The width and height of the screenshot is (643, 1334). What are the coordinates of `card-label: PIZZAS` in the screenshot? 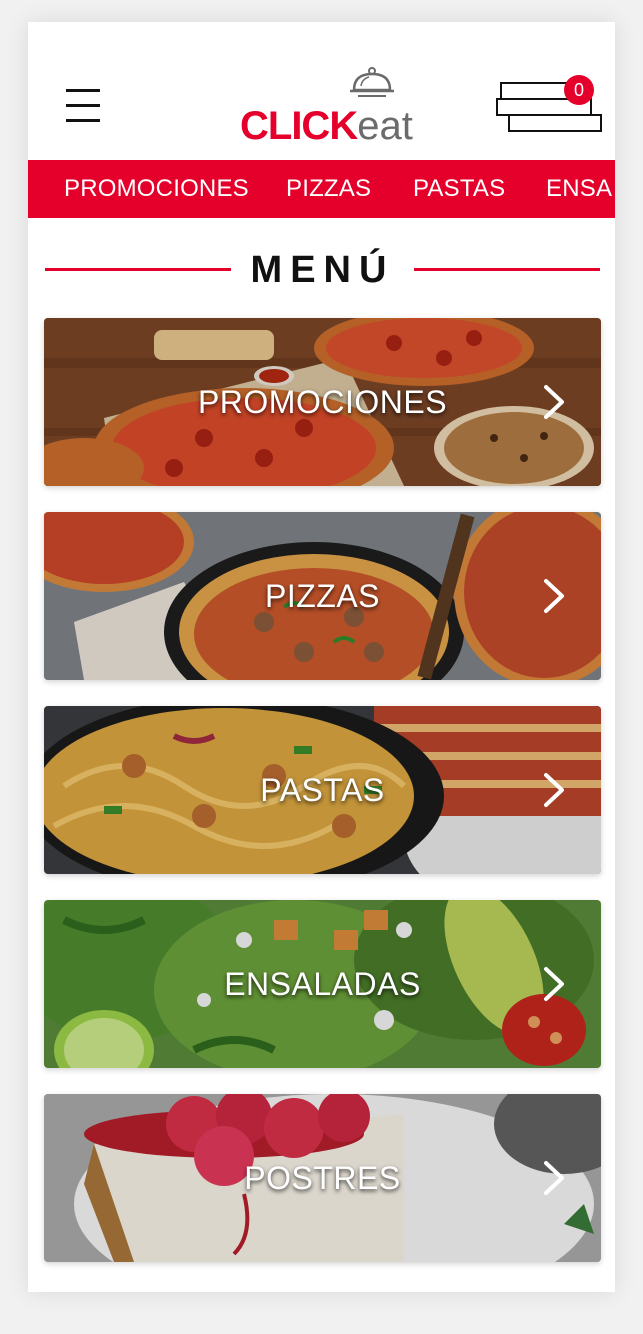 It's located at (322, 596).